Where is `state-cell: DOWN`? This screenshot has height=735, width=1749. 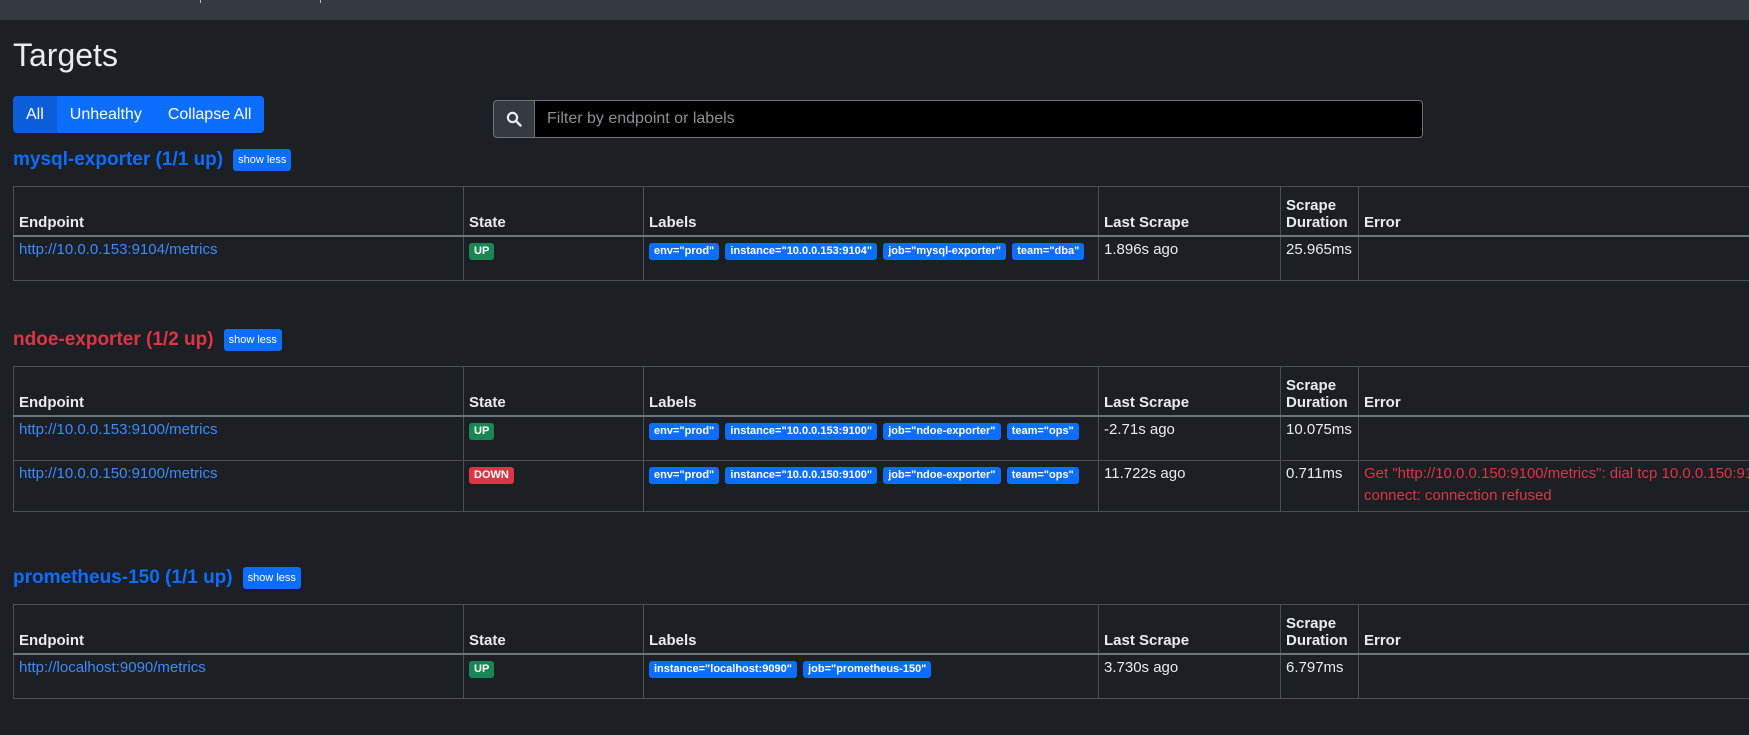 state-cell: DOWN is located at coordinates (553, 485).